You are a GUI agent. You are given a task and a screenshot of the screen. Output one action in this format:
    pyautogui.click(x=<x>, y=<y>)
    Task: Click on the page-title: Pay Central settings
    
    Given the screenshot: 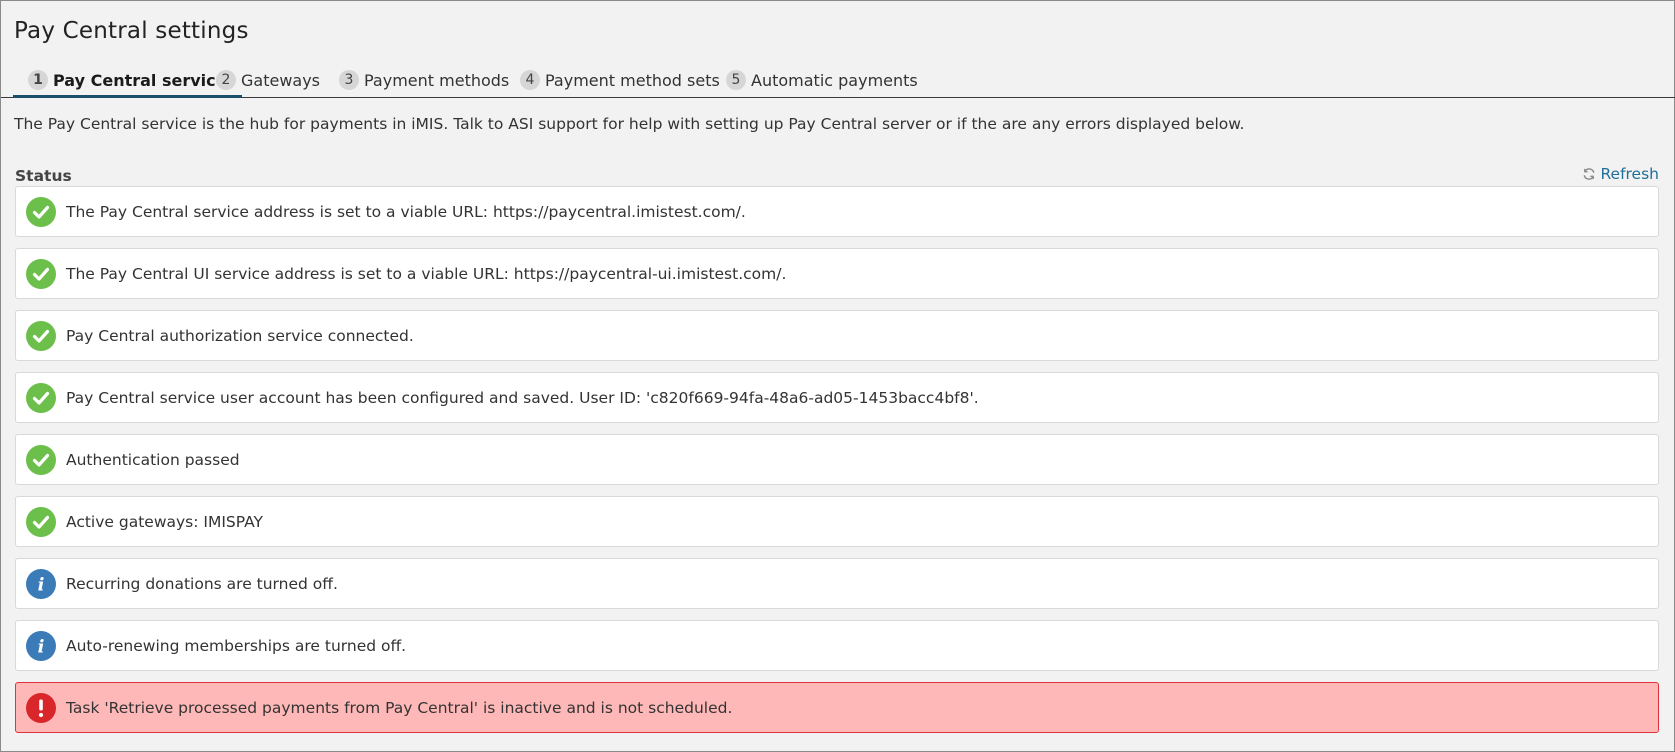 What is the action you would take?
    pyautogui.click(x=131, y=31)
    